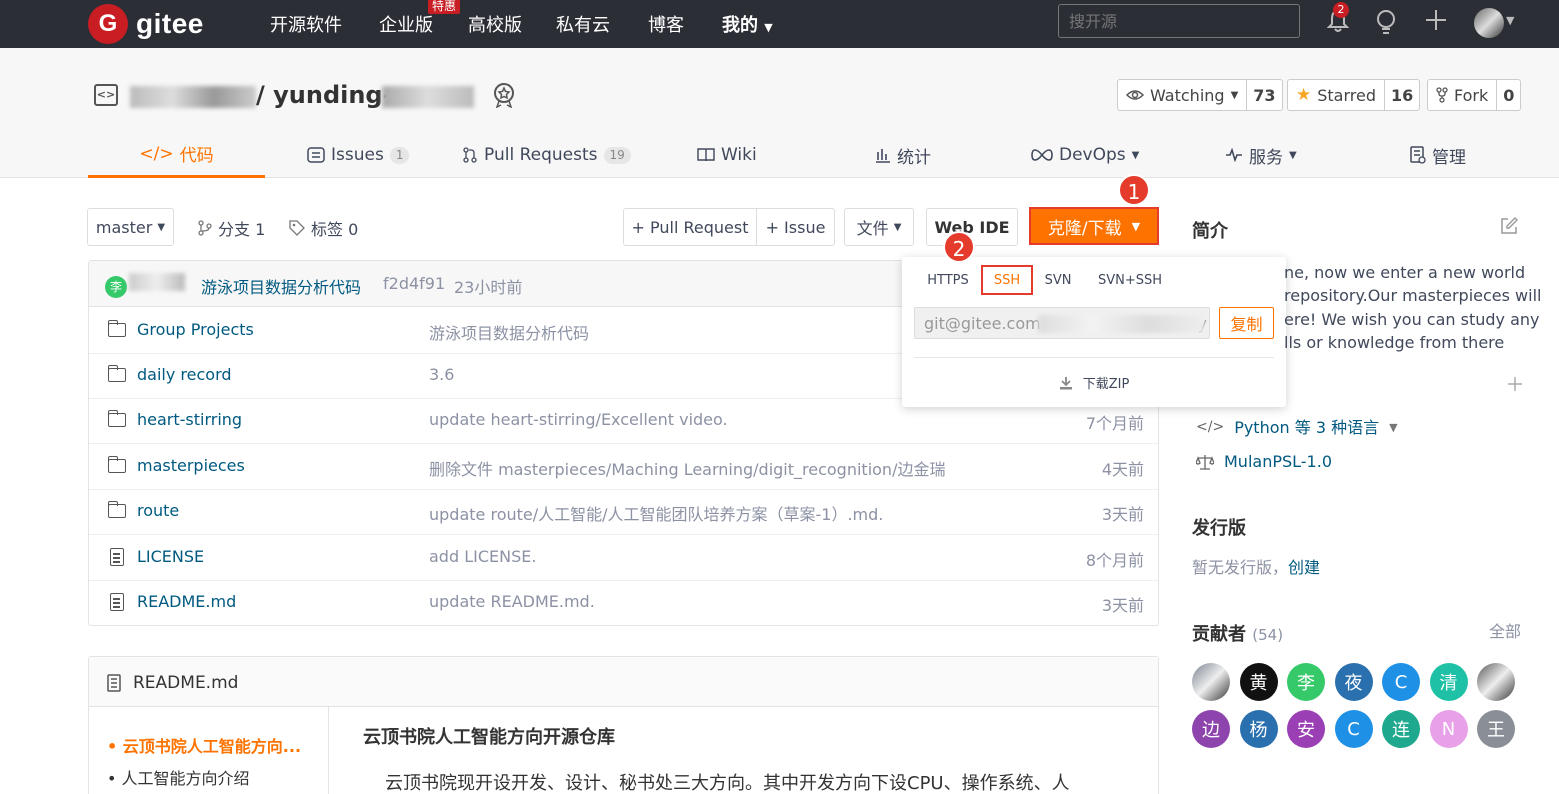 This screenshot has height=794, width=1559. Describe the element at coordinates (656, 513) in the screenshot. I see `file-commit-message: update route/人工智能/人工智能团队培养方案（草案-1）.md.` at that location.